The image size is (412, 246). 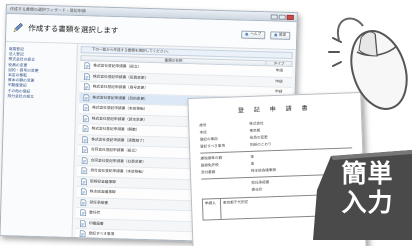 What do you see at coordinates (255, 130) in the screenshot?
I see `field-value: 東京都` at bounding box center [255, 130].